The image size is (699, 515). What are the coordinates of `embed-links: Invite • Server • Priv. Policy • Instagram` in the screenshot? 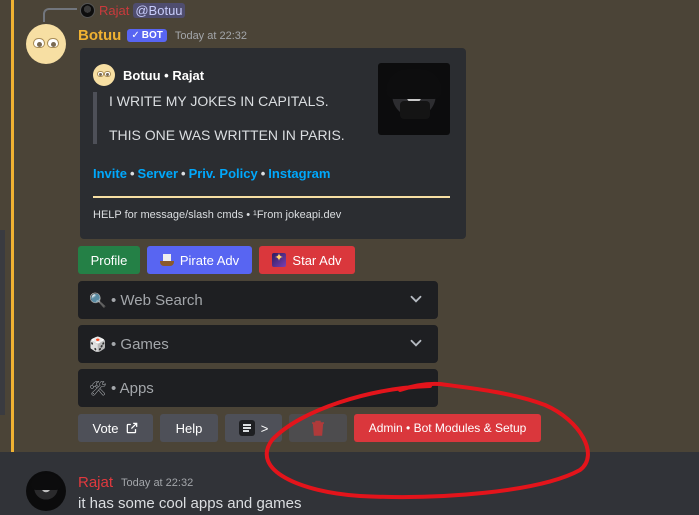 It's located at (211, 173).